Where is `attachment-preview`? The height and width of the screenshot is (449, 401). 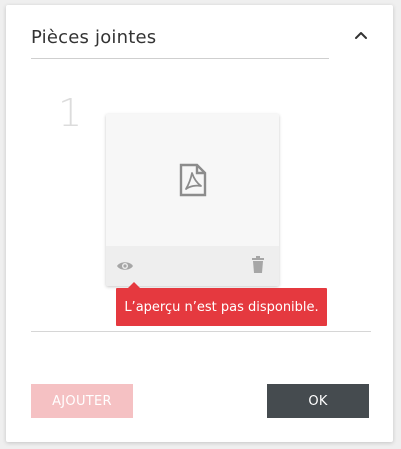 attachment-preview is located at coordinates (192, 180).